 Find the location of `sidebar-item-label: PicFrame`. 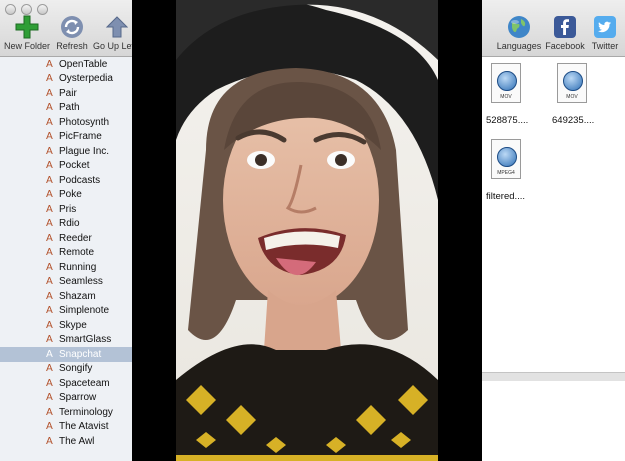

sidebar-item-label: PicFrame is located at coordinates (80, 137).